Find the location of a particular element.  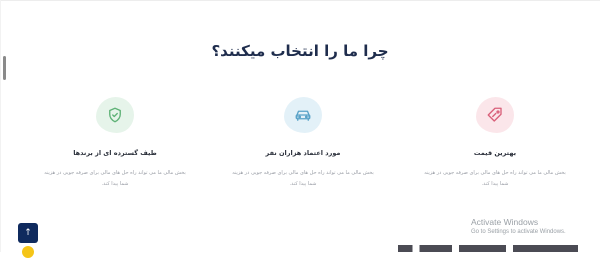

arrow-up-icon: ↑ is located at coordinates (28, 233).